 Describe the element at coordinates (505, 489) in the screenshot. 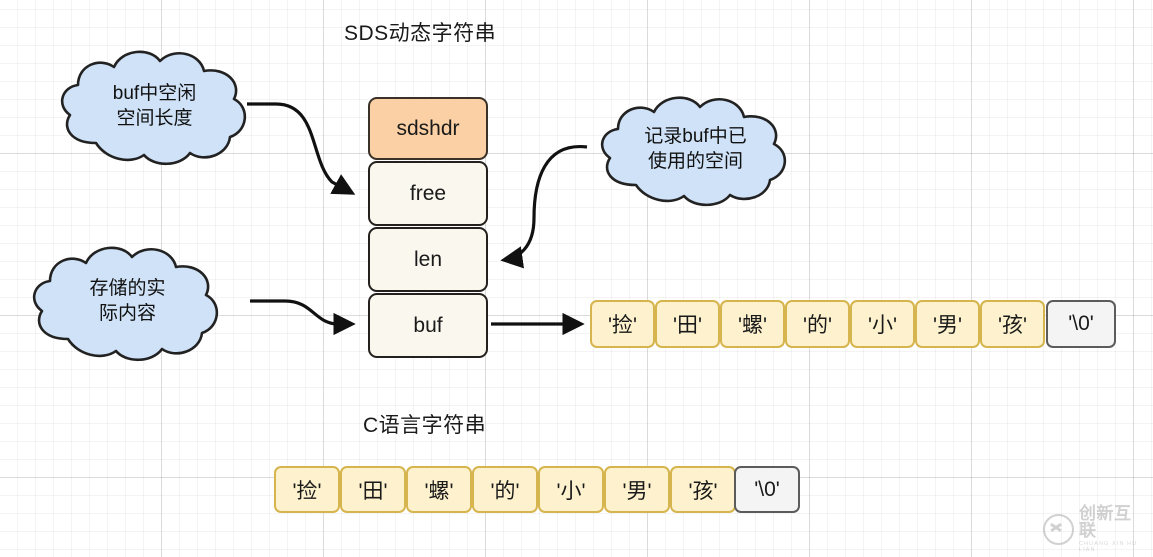

I see `c-char-cell-3: '的'` at that location.